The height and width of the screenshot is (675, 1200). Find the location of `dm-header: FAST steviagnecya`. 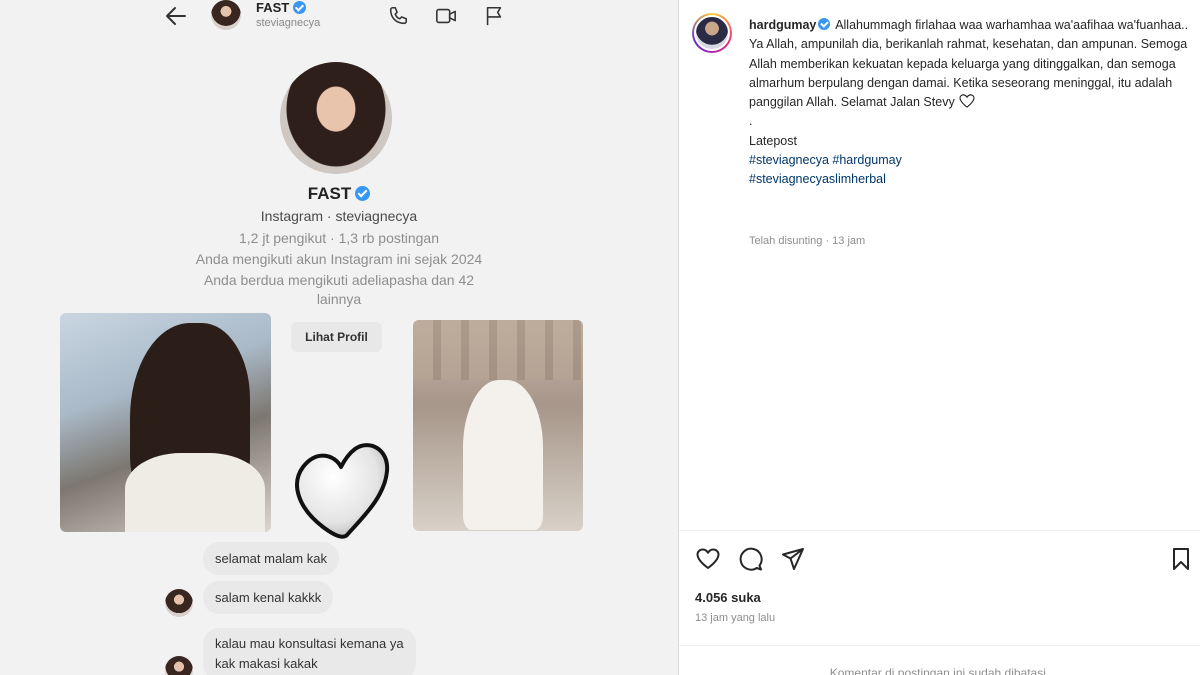

dm-header: FAST steviagnecya is located at coordinates (339, 17).